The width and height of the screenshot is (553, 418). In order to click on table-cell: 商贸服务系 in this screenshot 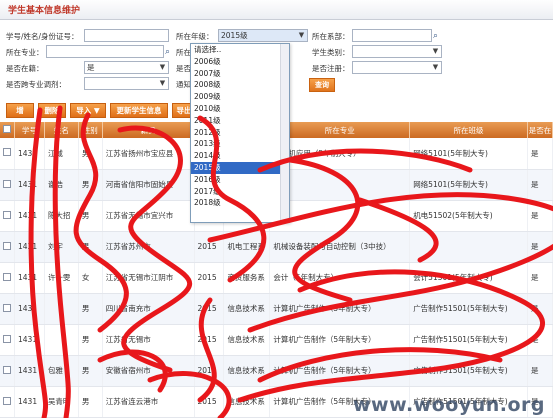, I will do `click(247, 278)`.